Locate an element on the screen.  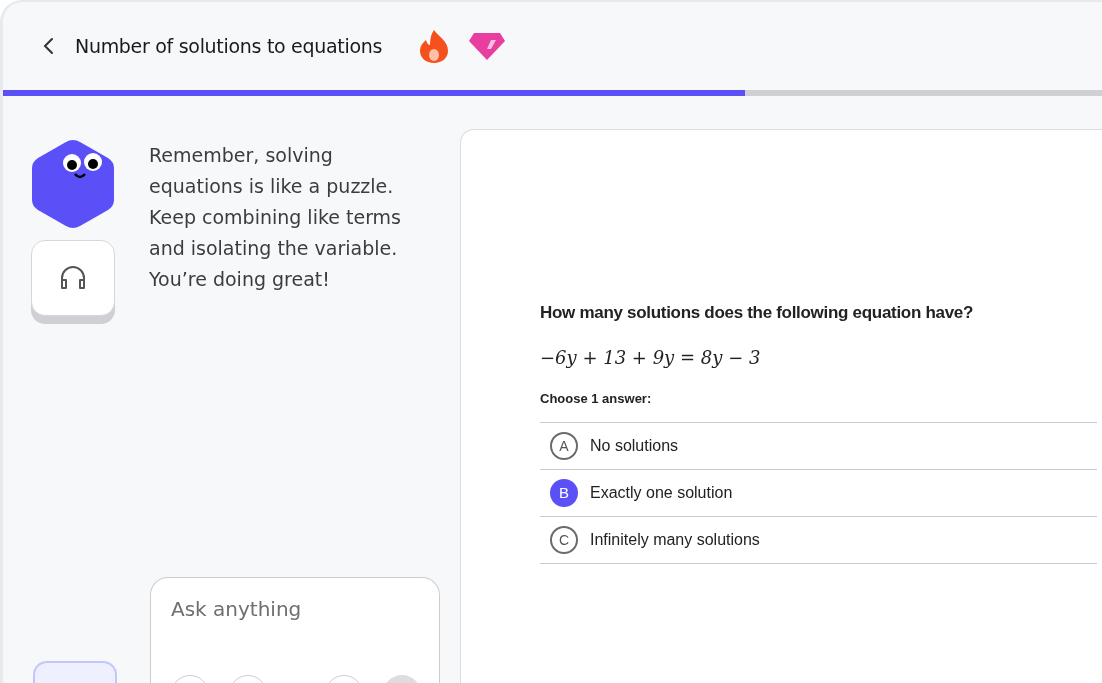
lesson-title: Number of solutions to equations is located at coordinates (229, 46).